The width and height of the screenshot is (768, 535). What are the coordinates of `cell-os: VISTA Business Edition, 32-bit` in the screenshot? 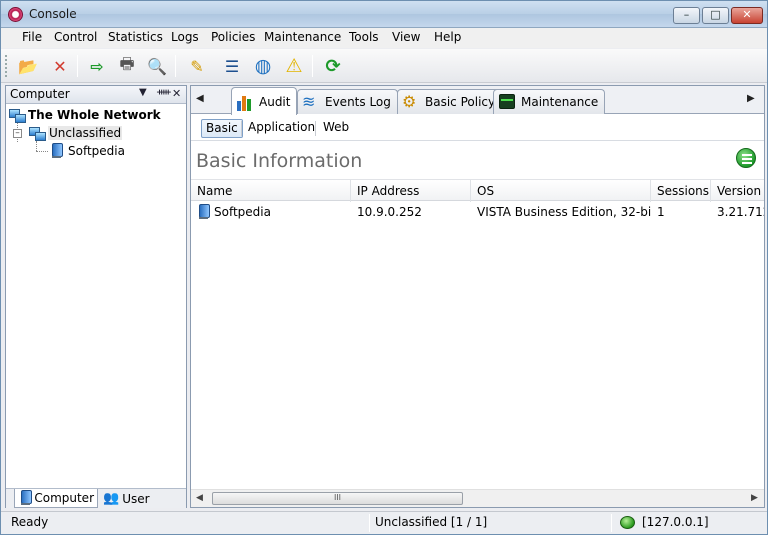 It's located at (564, 212).